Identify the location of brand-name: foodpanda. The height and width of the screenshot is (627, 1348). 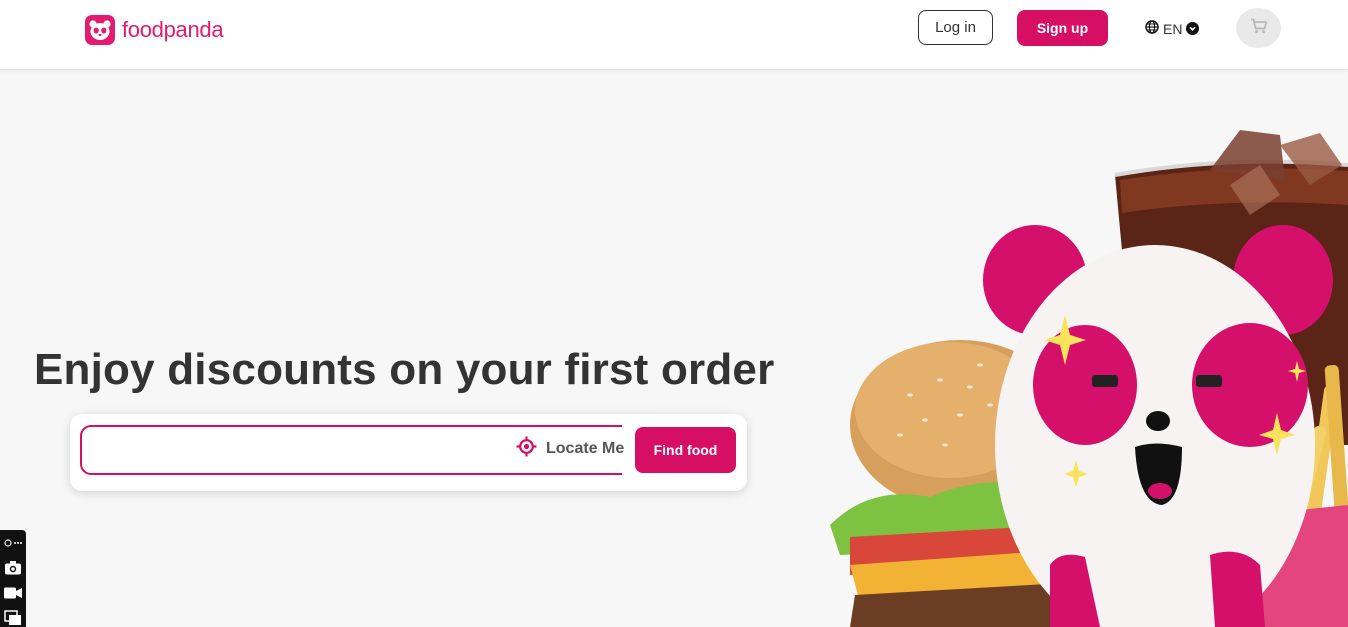
(173, 29).